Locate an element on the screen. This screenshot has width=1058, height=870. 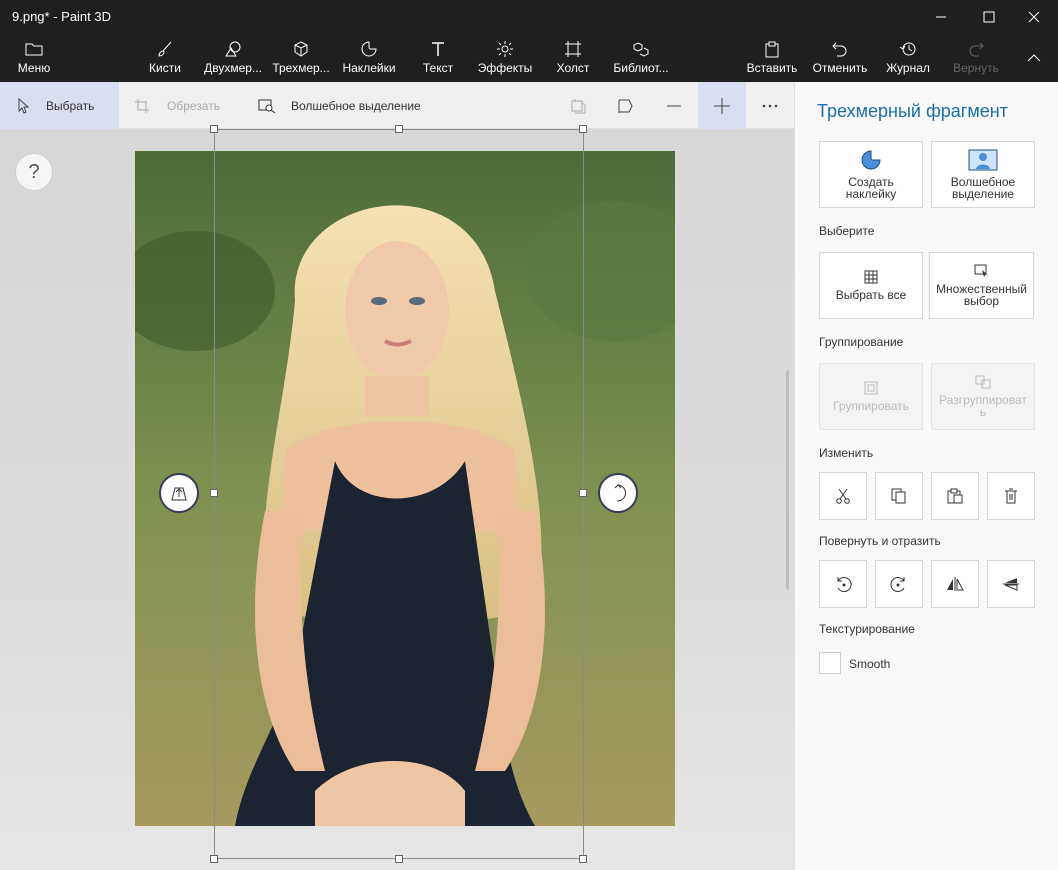
tool-text-label: Текст is located at coordinates (438, 68).